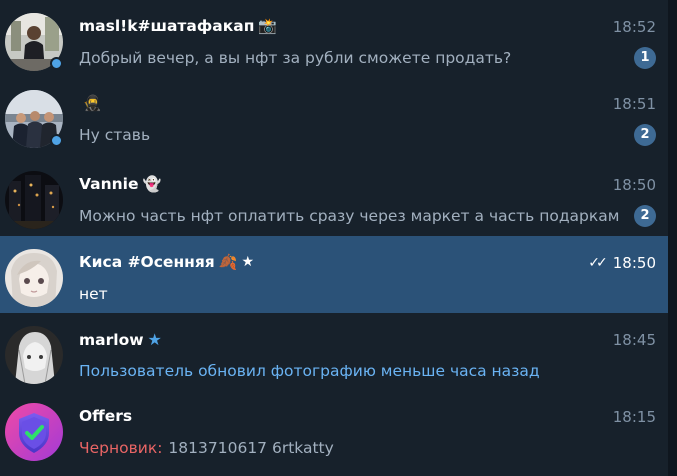 The image size is (677, 476). What do you see at coordinates (152, 184) in the screenshot?
I see `ghost-emoji-icon: 👻` at bounding box center [152, 184].